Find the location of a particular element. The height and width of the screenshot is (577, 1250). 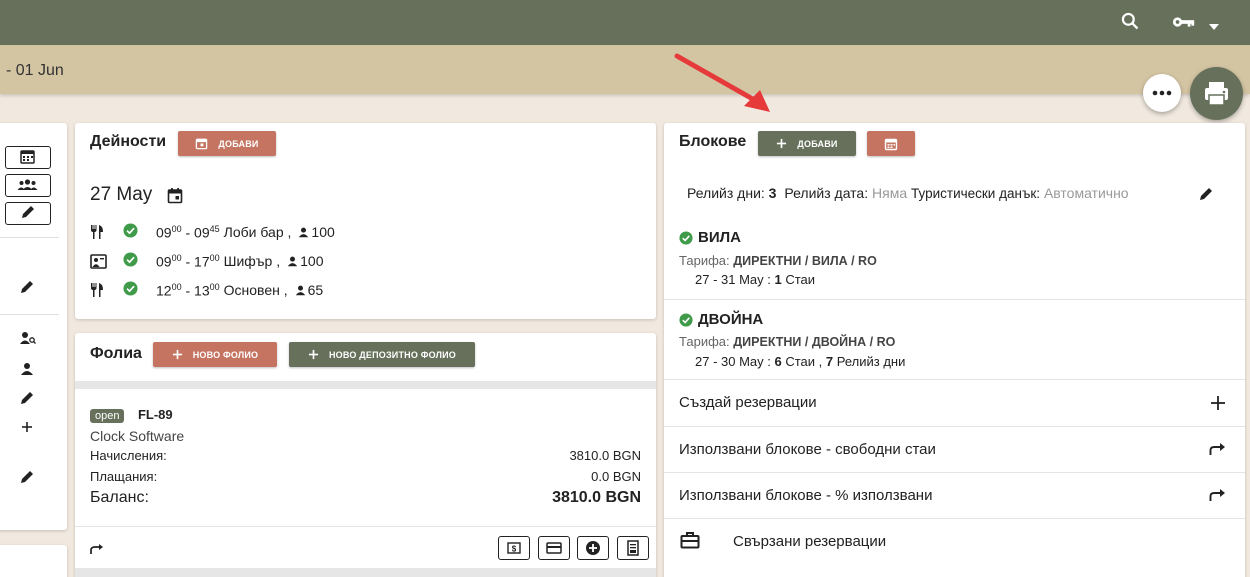

more-horizontal-icon is located at coordinates (1162, 93).